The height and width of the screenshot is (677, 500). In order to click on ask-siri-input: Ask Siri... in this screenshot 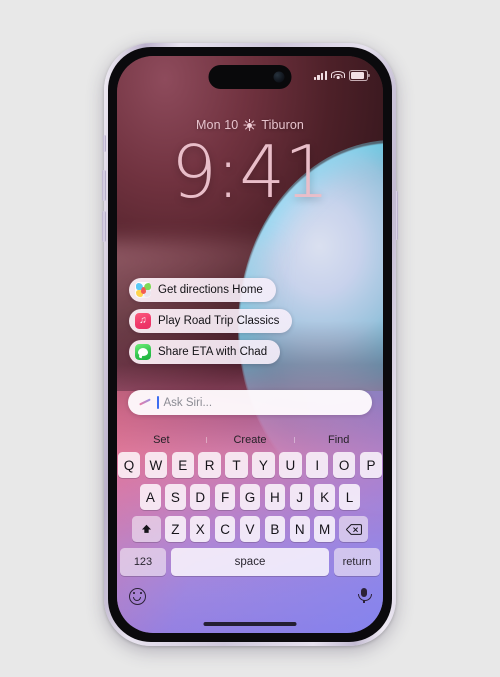, I will do `click(250, 402)`.